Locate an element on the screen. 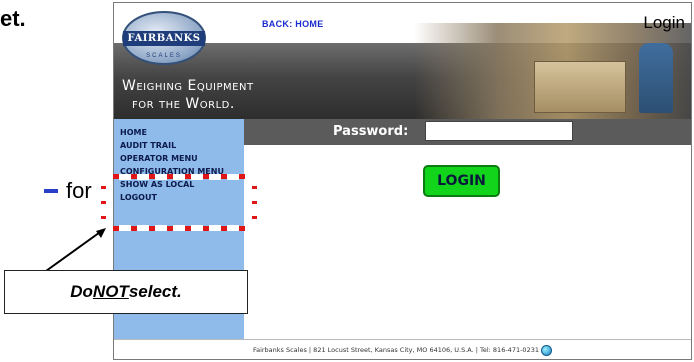  callout-text-post: select. is located at coordinates (155, 291).